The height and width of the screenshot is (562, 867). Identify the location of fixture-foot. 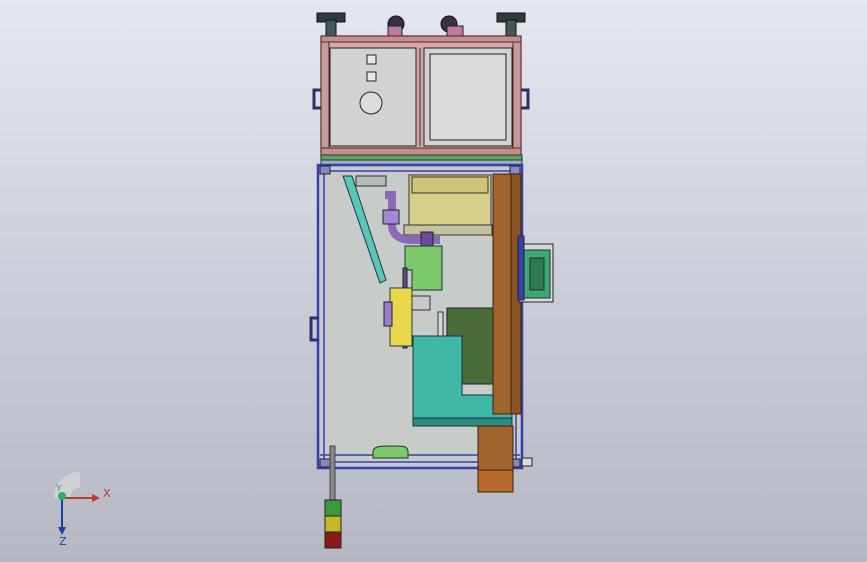
(462, 422).